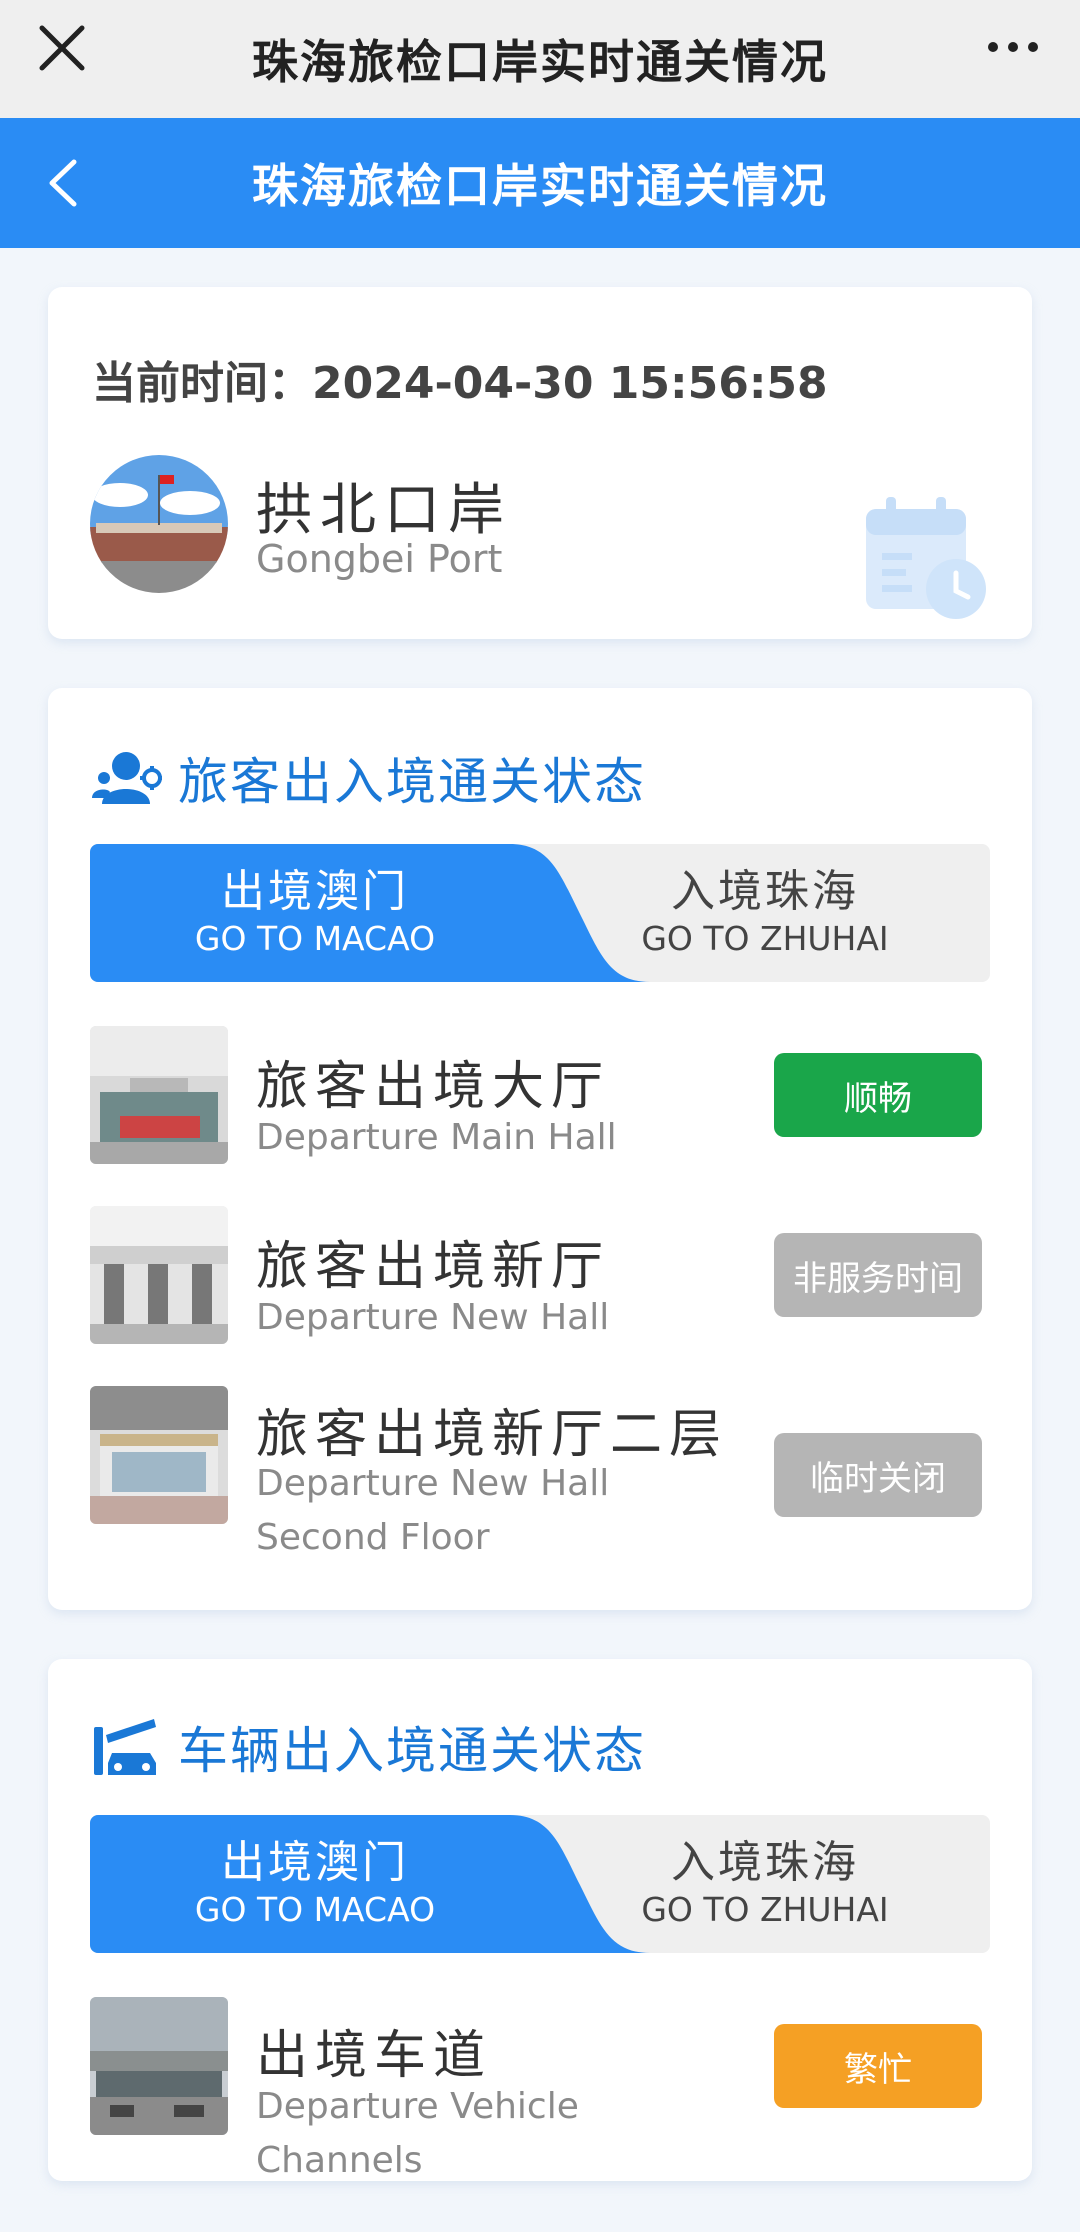  I want to click on current-time-label: 当前时间：, so click(202, 383).